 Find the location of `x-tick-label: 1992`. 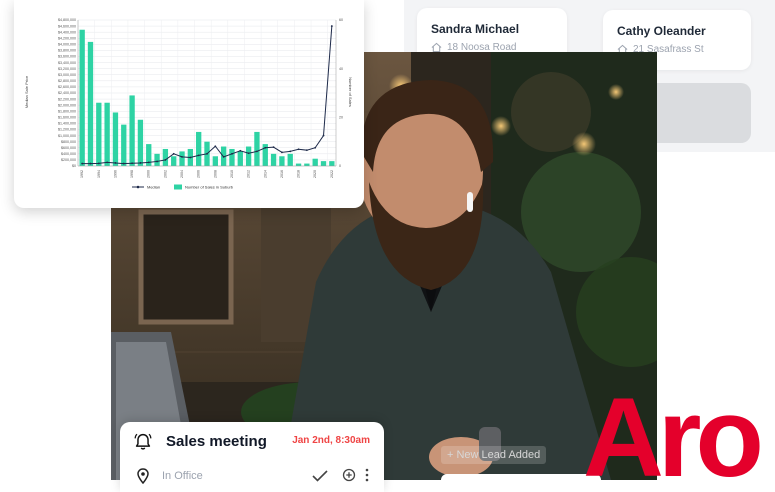

x-tick-label: 1992 is located at coordinates (82, 174).